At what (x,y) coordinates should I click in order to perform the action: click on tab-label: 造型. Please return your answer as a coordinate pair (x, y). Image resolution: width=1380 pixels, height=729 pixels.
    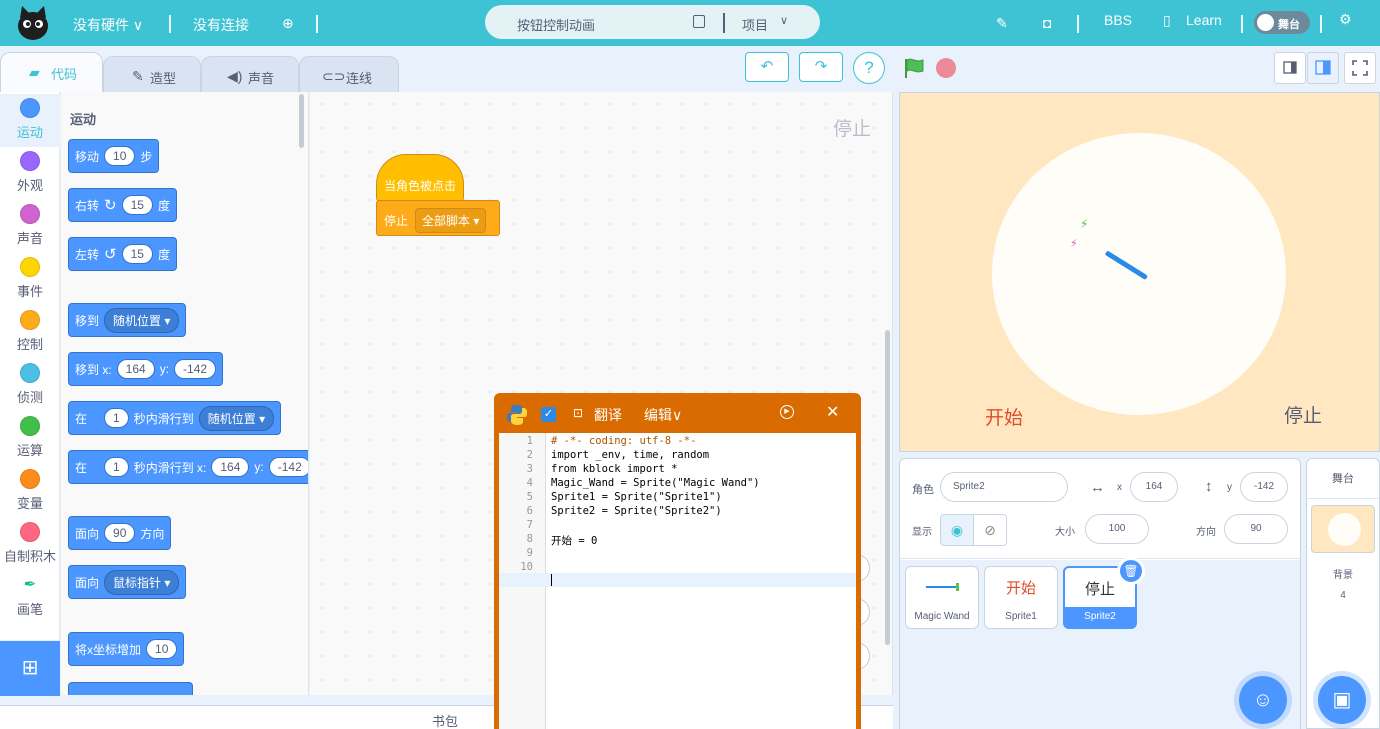
    Looking at the image, I should click on (163, 78).